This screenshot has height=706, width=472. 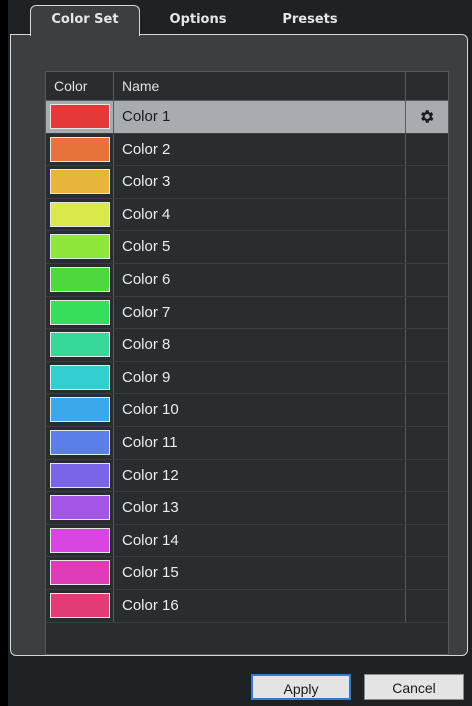 What do you see at coordinates (260, 247) in the screenshot?
I see `color-name: Color 5` at bounding box center [260, 247].